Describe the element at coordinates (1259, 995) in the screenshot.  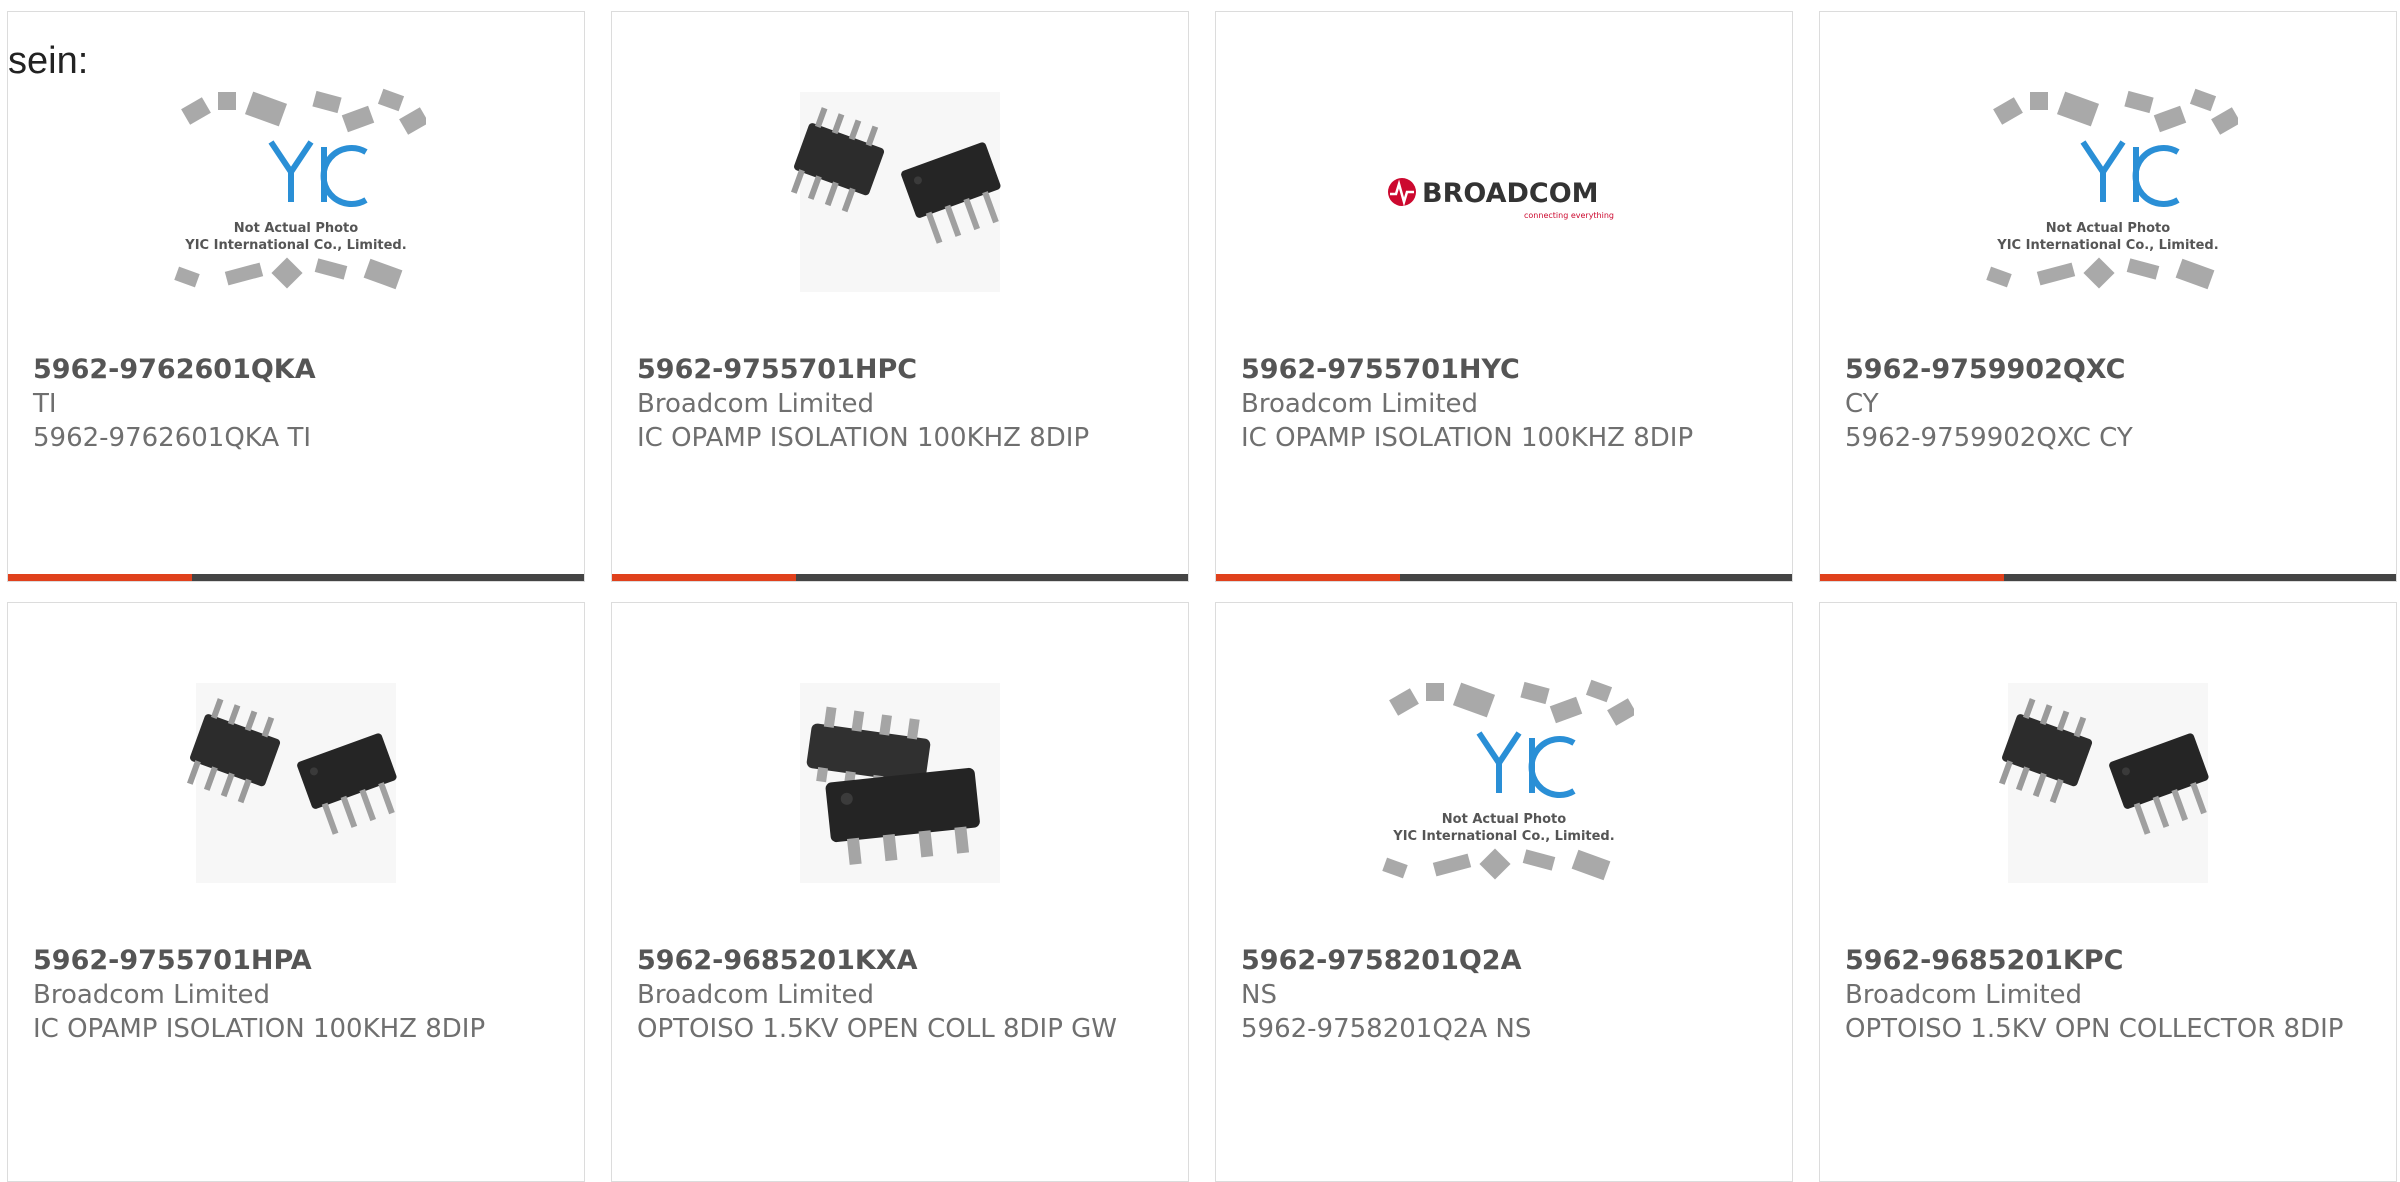
I see `manufacturer: NS` at that location.